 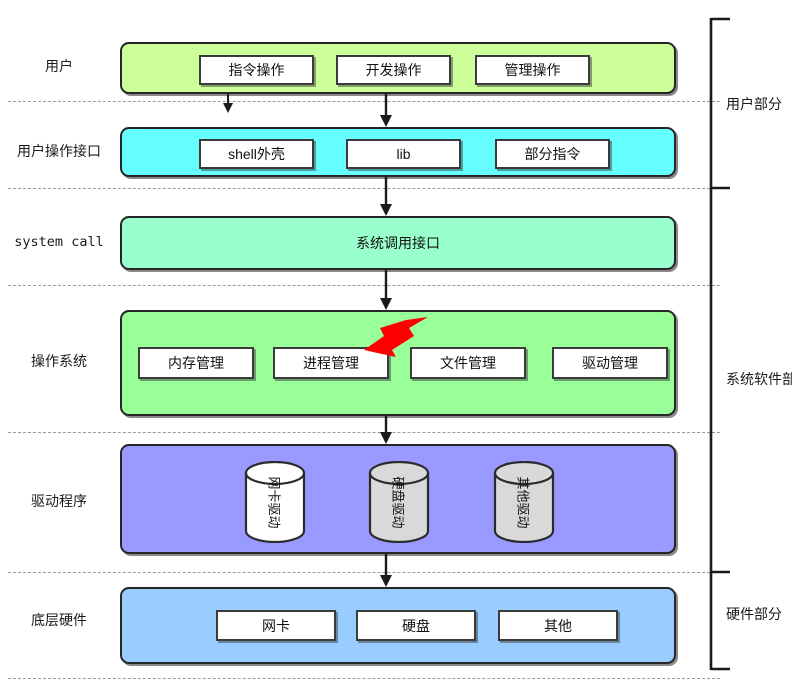 What do you see at coordinates (364, 285) in the screenshot?
I see `separator-syscall-os` at bounding box center [364, 285].